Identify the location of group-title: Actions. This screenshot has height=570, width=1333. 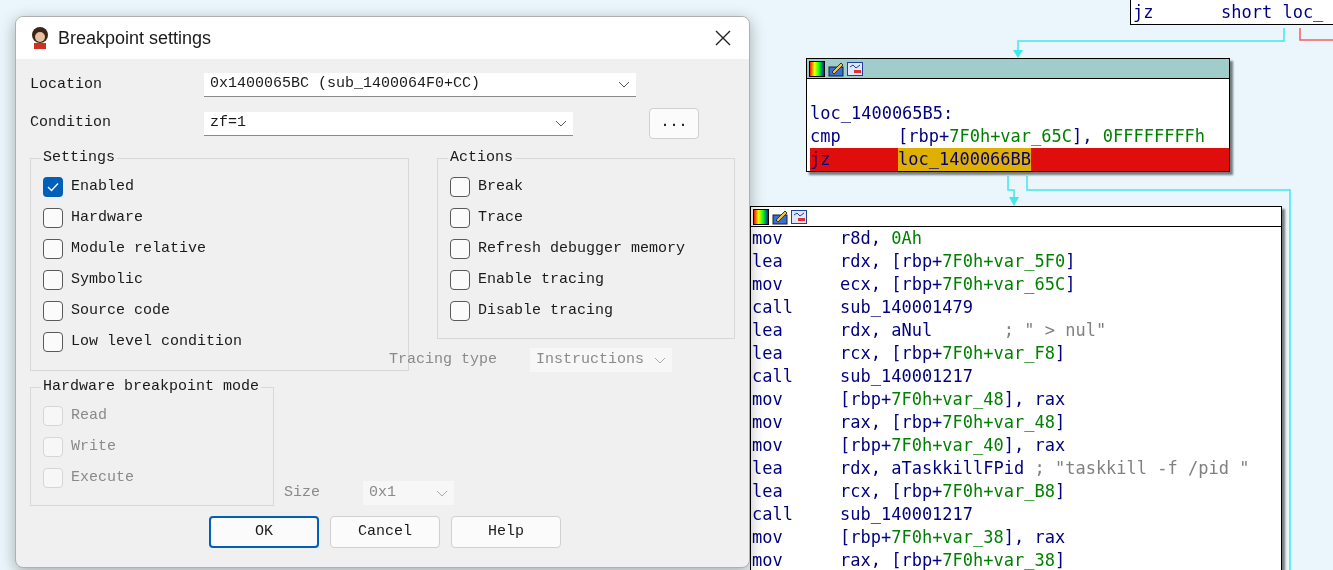
(481, 158).